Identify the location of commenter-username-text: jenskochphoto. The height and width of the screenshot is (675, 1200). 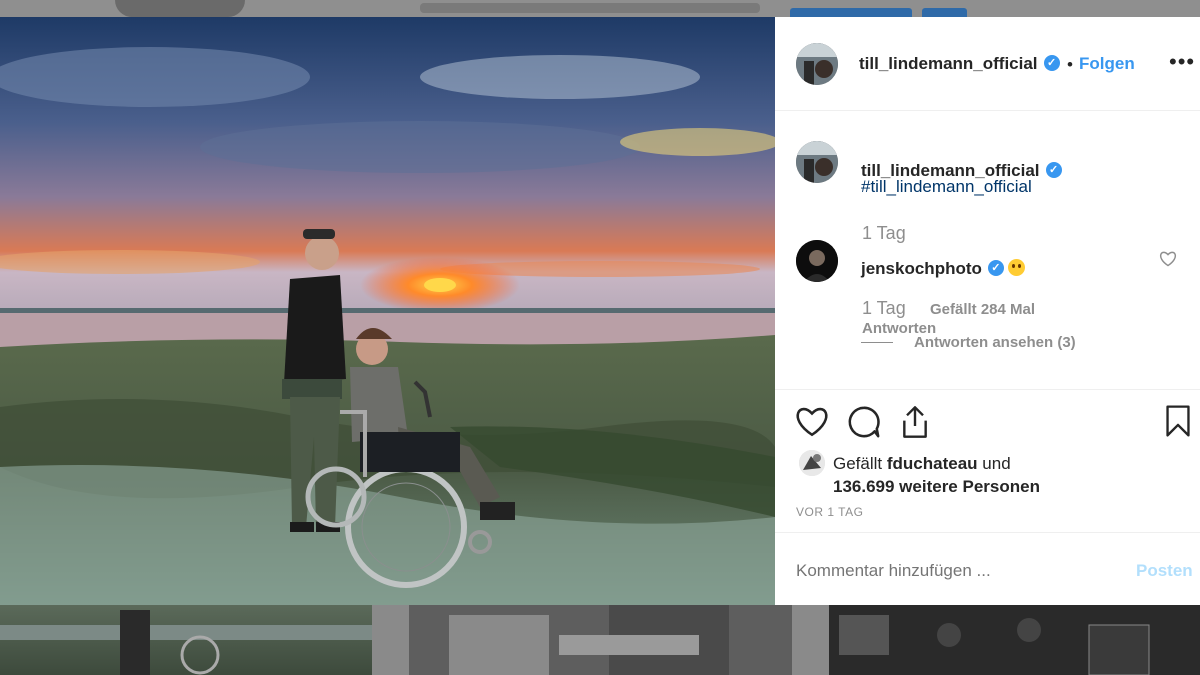
(921, 268).